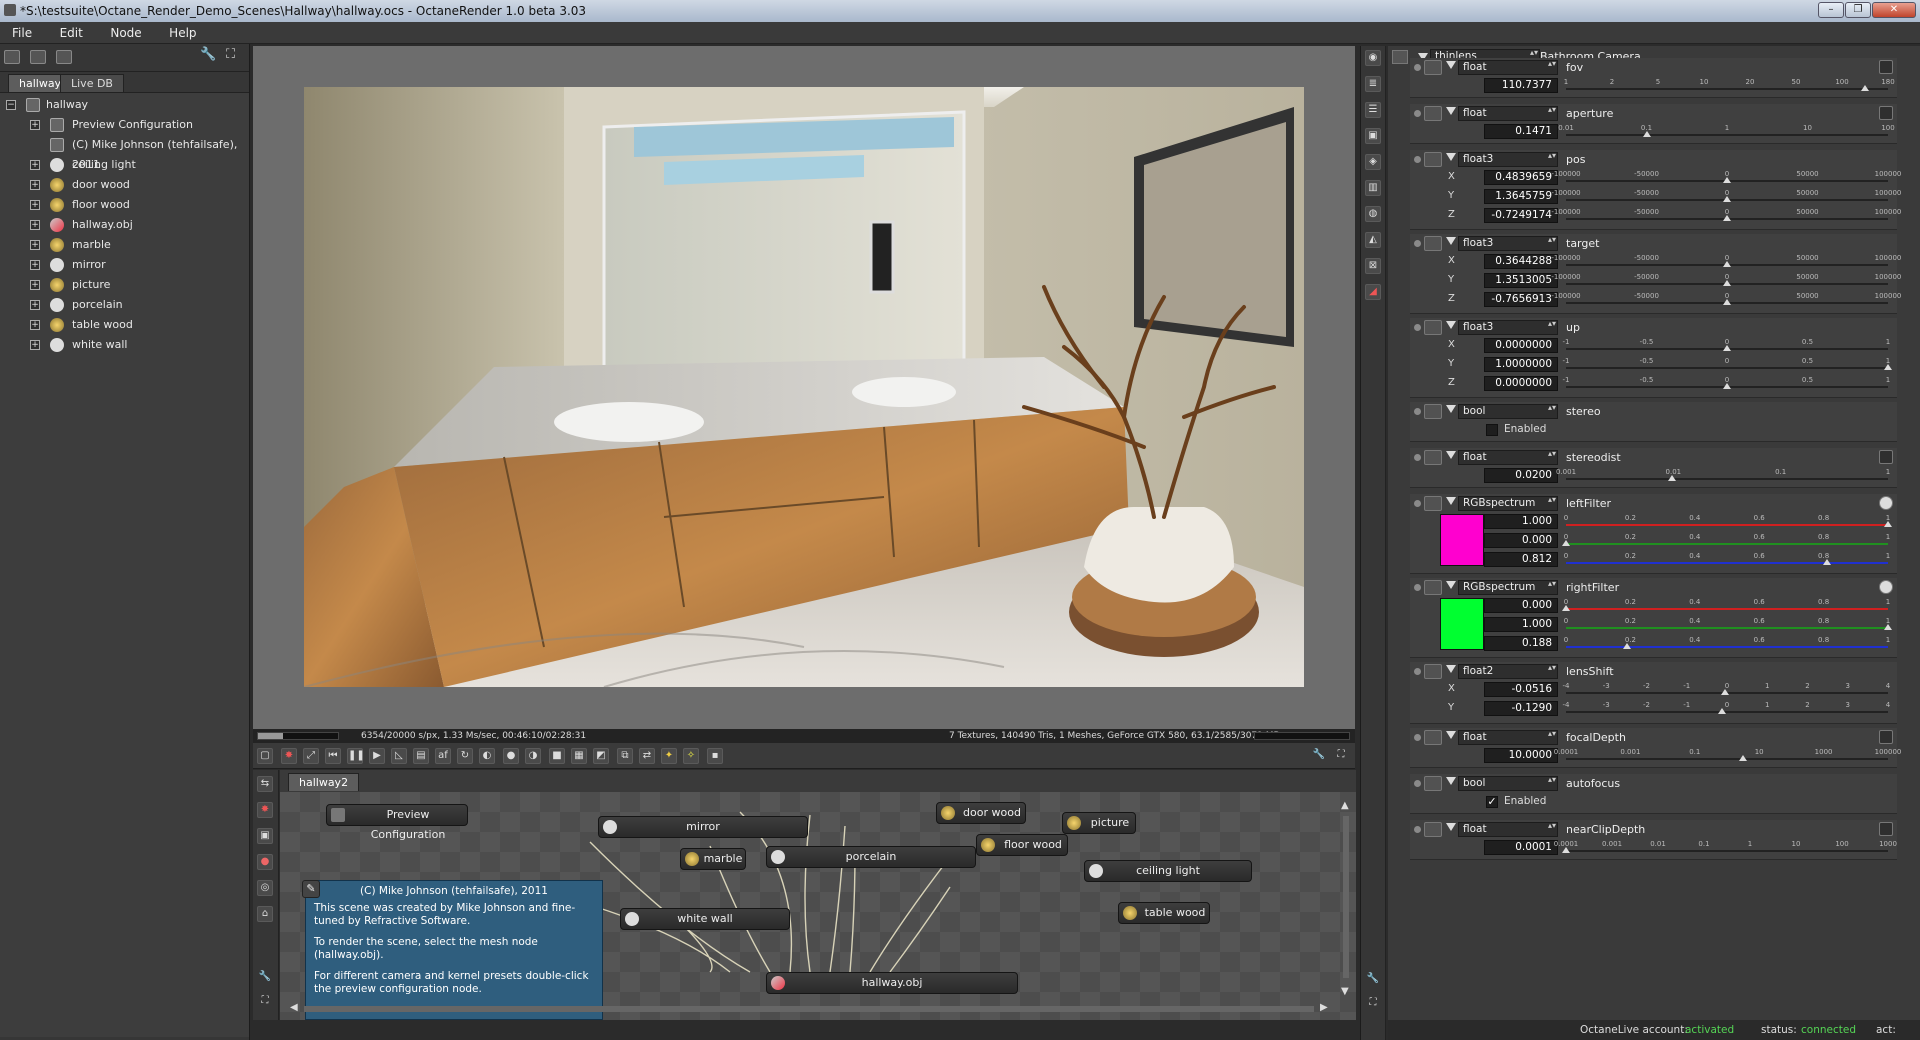 This screenshot has height=1040, width=1920. What do you see at coordinates (1521, 540) in the screenshot?
I see `leftFilter-g-value: 0.000` at bounding box center [1521, 540].